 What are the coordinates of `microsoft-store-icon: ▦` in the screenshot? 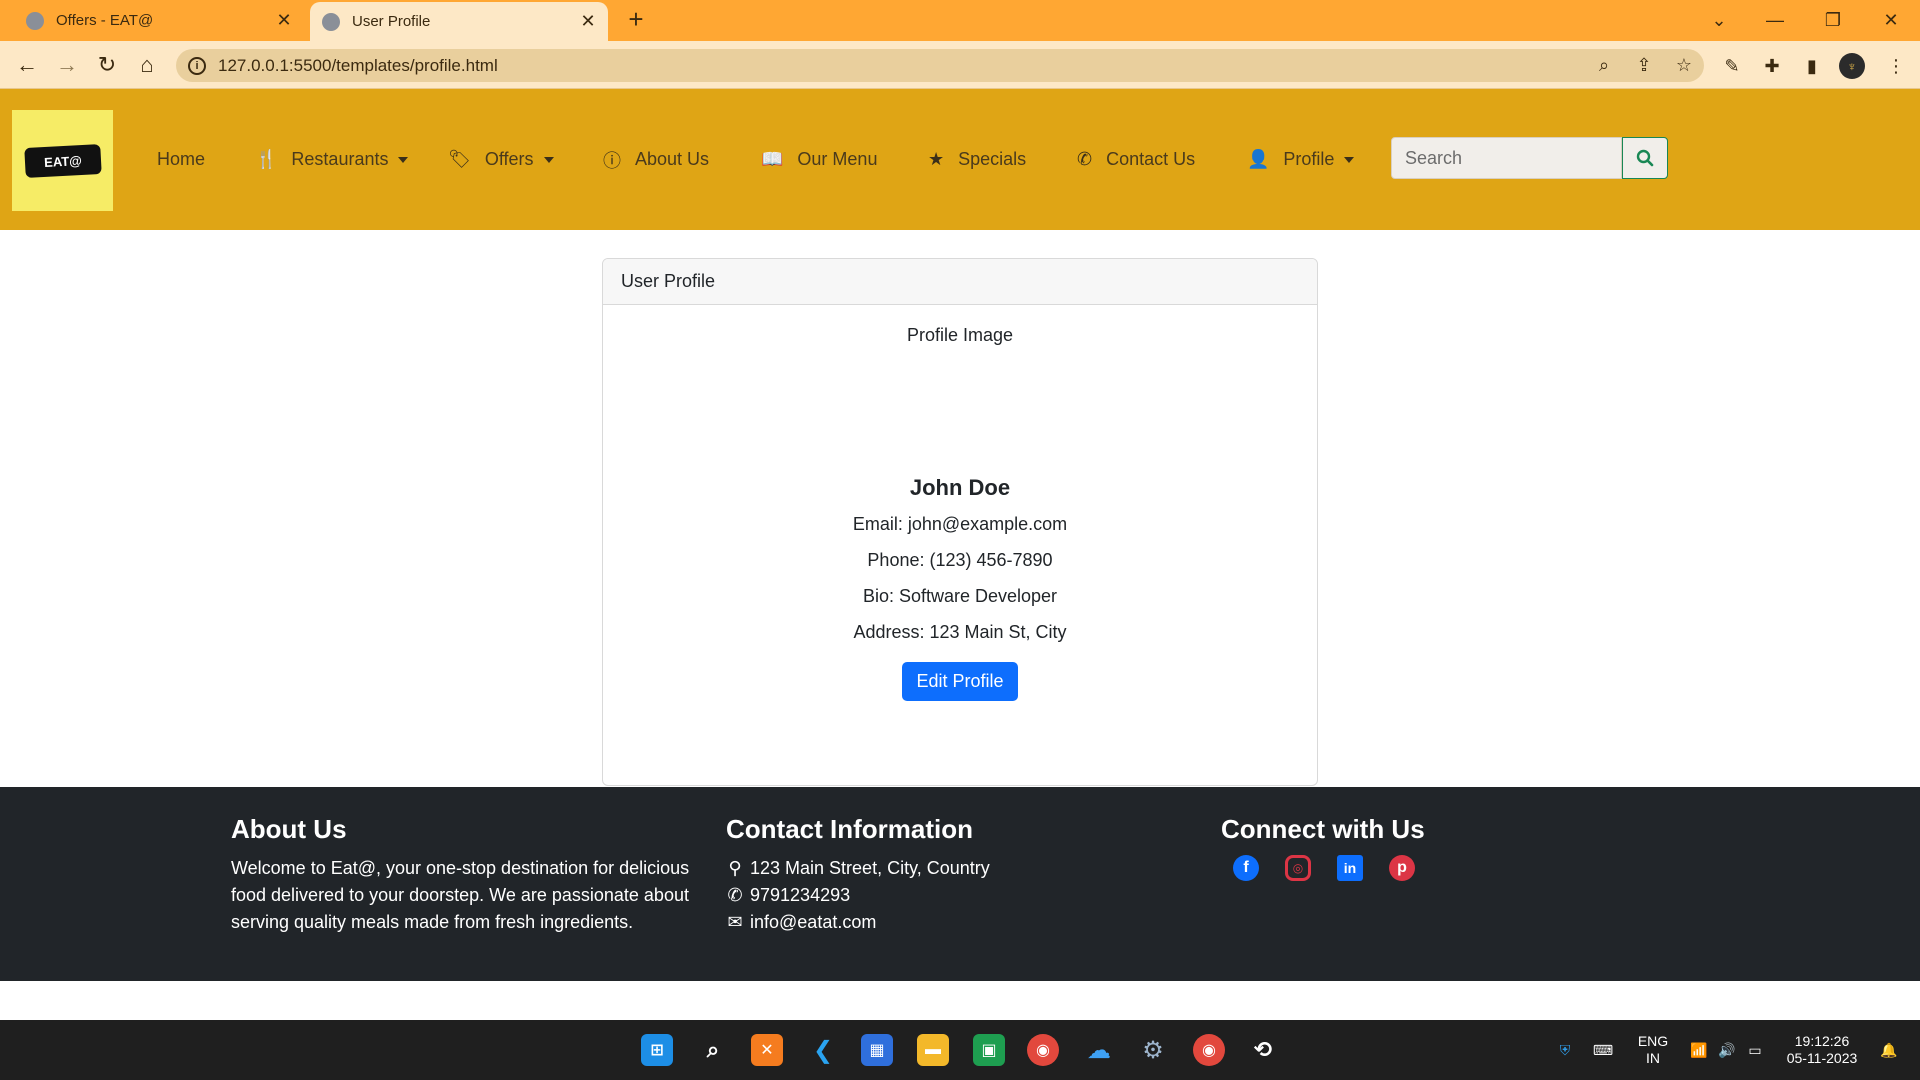 It's located at (877, 1050).